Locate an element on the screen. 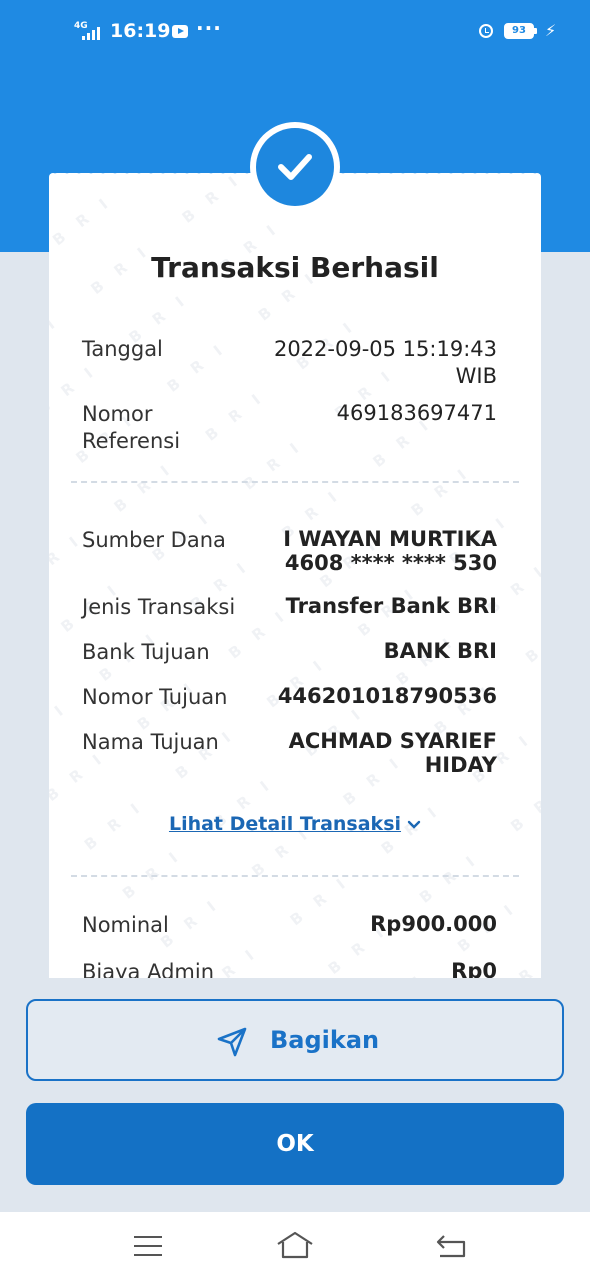 This screenshot has width=590, height=1280. row-nama-tujuan: Nama Tujuan ACHMAD SYARIEF HIDAY is located at coordinates (289, 754).